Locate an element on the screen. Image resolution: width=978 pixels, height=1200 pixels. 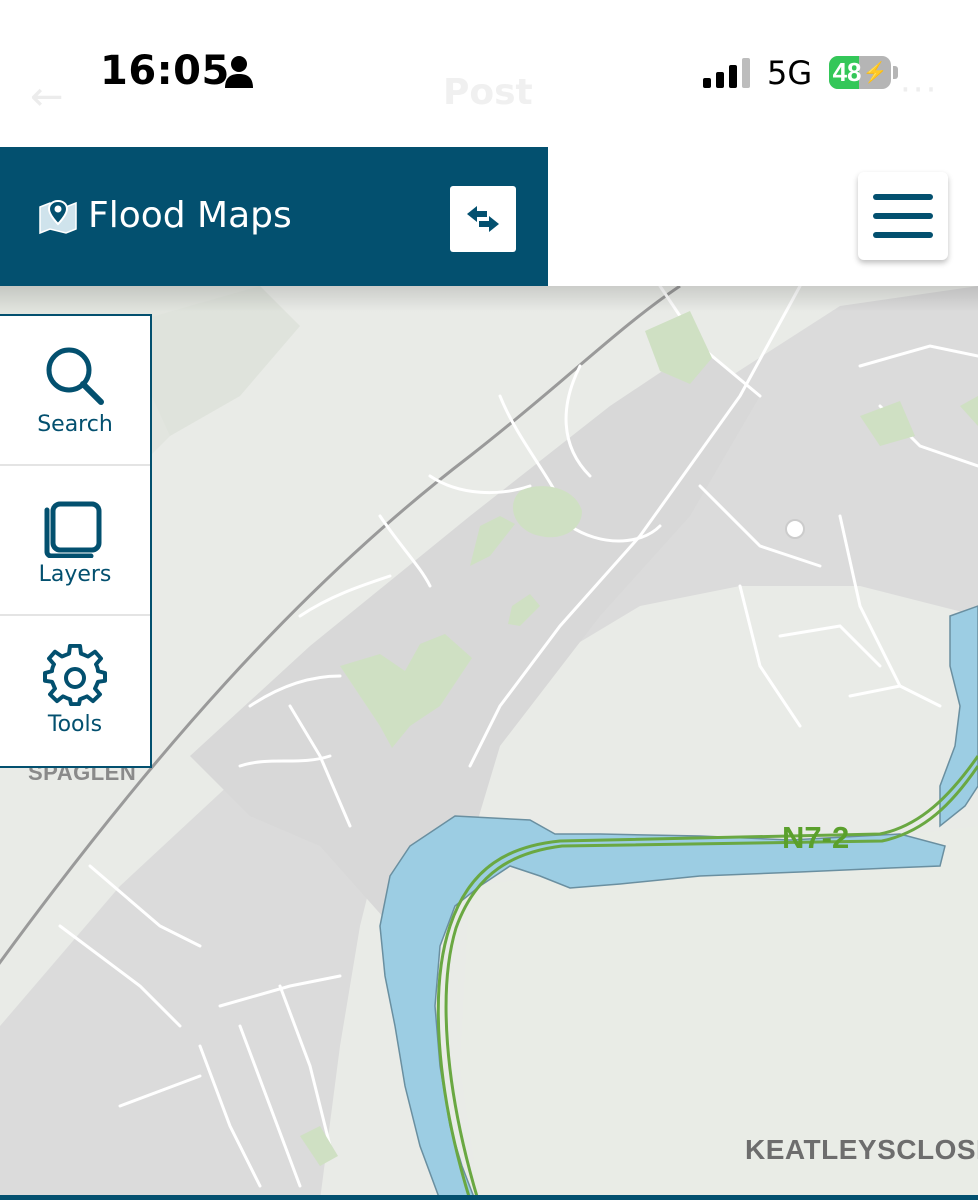
status-bar: ← Post ··· 16:05 5G 48 ⚡ is located at coordinates (489, 73).